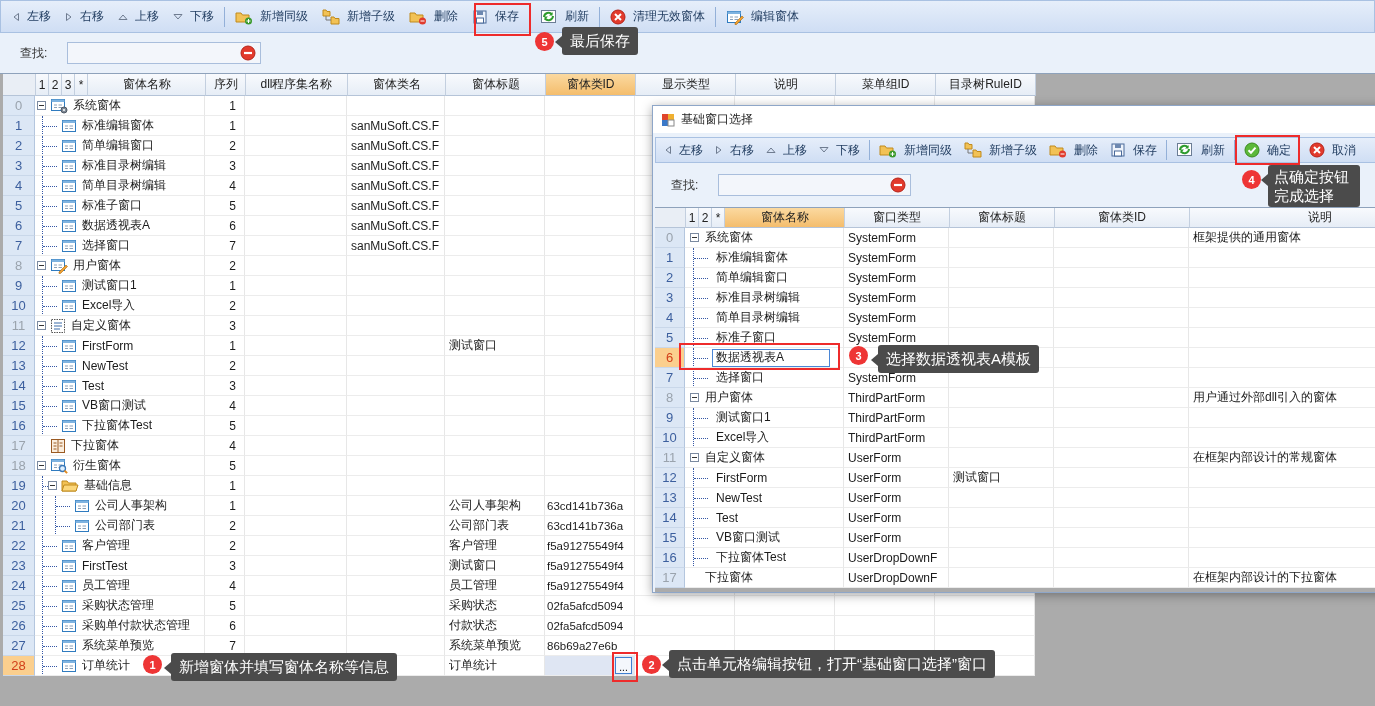 The image size is (1375, 706). I want to click on row-number: 20, so click(19, 506).